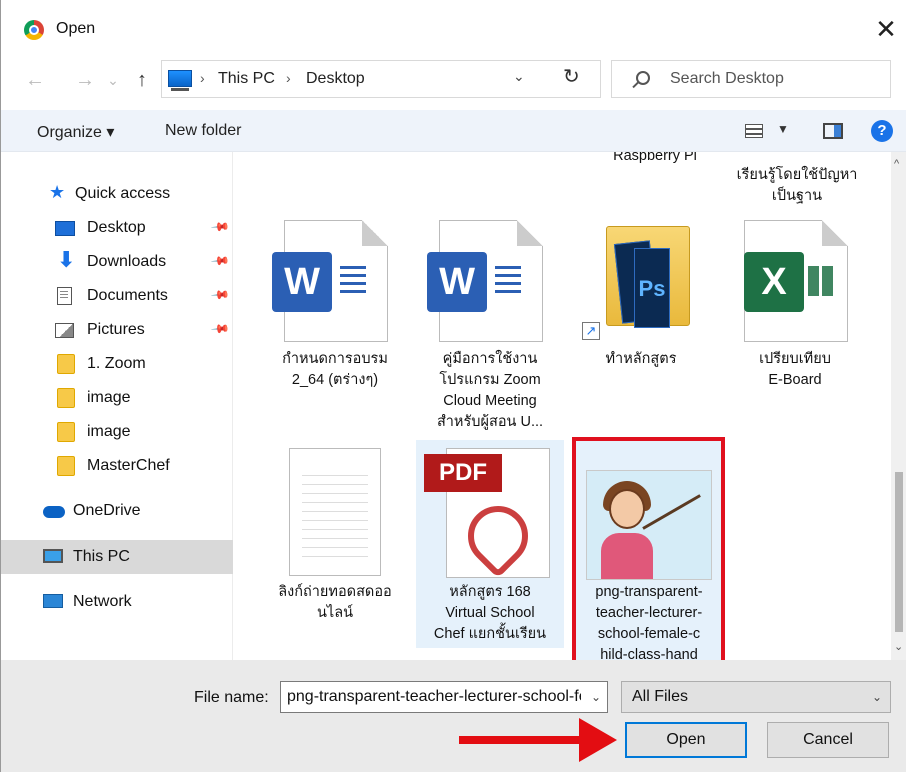  Describe the element at coordinates (127, 261) in the screenshot. I see `sidebar-item-label: Downloads` at that location.